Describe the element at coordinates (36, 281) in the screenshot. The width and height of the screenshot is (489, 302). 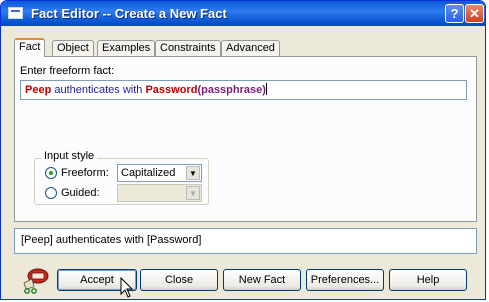
I see `fact-wizard-icon` at that location.